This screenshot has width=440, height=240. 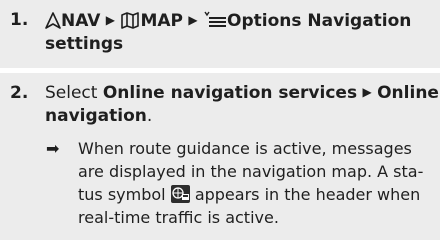 I want to click on step-1-line-1: NAV ▶ MAP ▶ Options Navigation, so click(x=228, y=21).